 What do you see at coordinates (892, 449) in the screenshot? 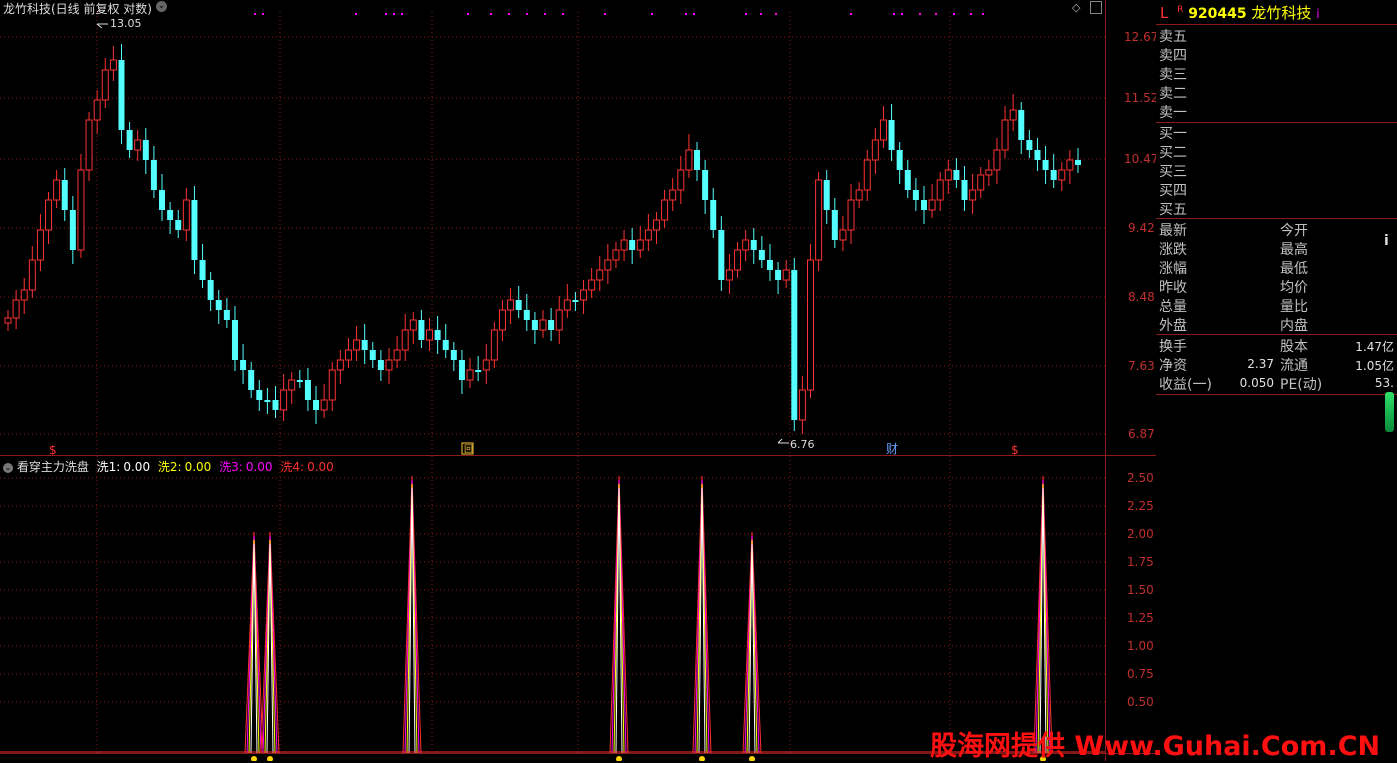
I see `finance-marker: 财` at bounding box center [892, 449].